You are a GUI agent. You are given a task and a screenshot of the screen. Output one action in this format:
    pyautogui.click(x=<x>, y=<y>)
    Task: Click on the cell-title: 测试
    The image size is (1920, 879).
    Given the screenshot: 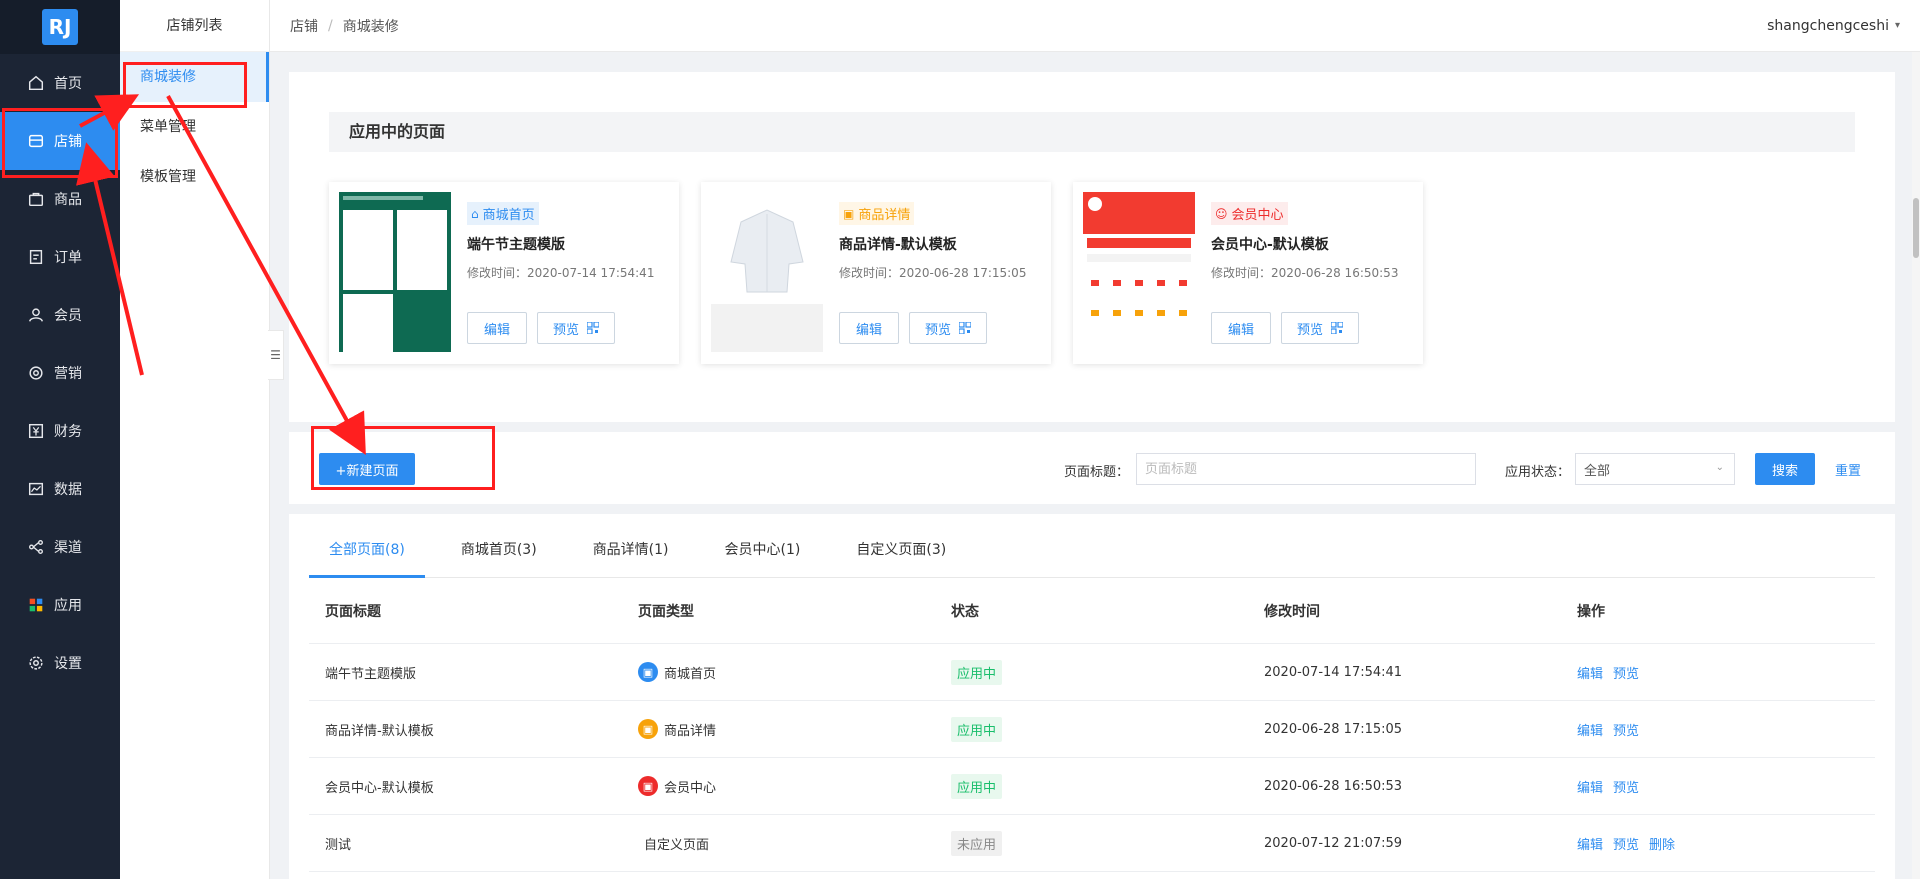 What is the action you would take?
    pyautogui.click(x=338, y=845)
    